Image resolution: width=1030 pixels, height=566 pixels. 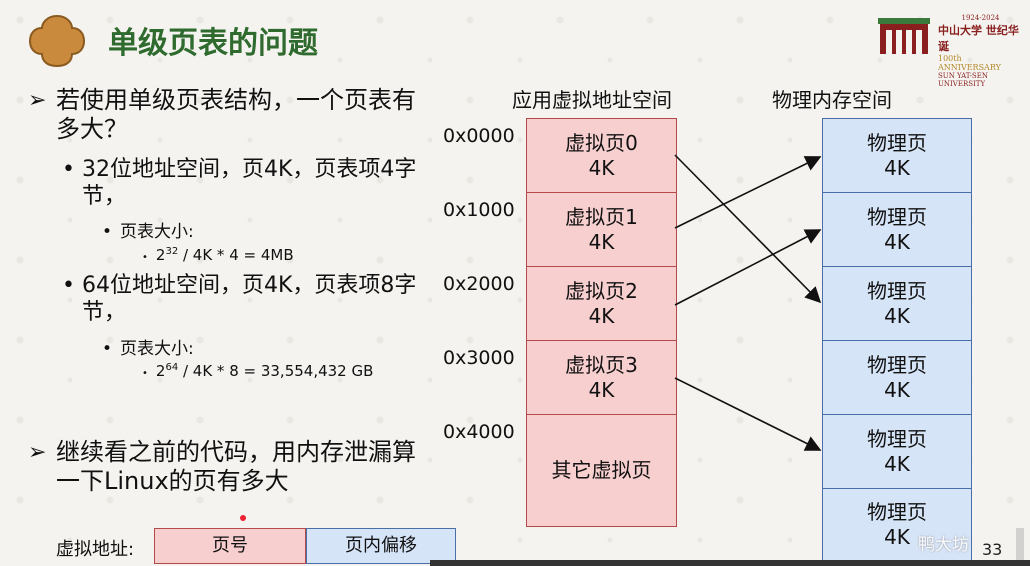 What do you see at coordinates (992, 549) in the screenshot?
I see `slide-page-number: 33` at bounding box center [992, 549].